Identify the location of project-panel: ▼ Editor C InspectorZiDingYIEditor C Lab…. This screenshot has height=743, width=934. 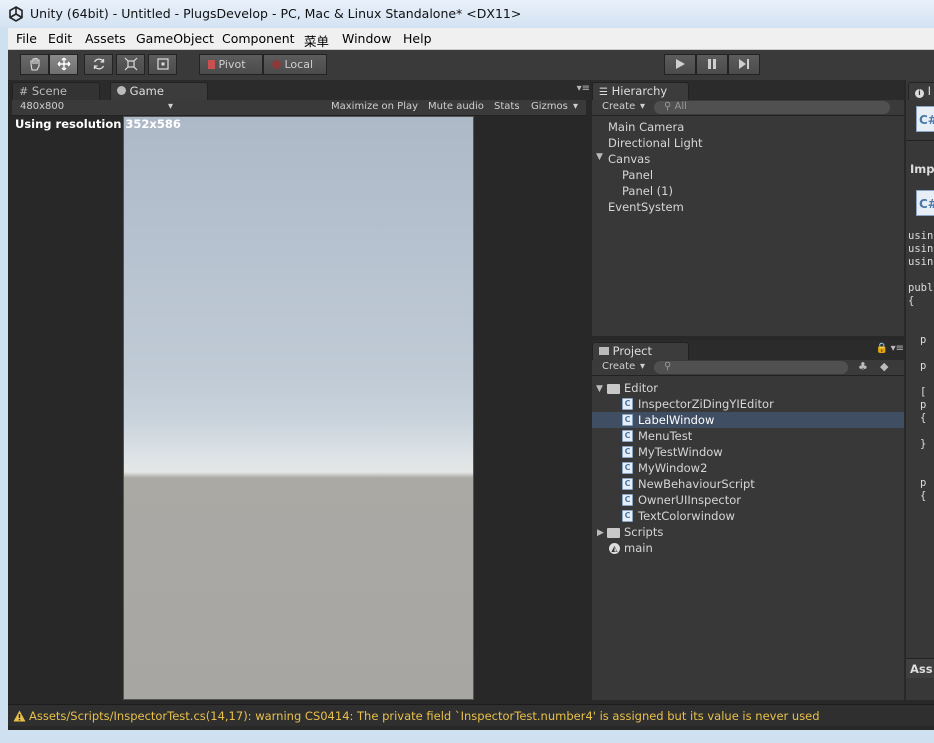
(748, 538).